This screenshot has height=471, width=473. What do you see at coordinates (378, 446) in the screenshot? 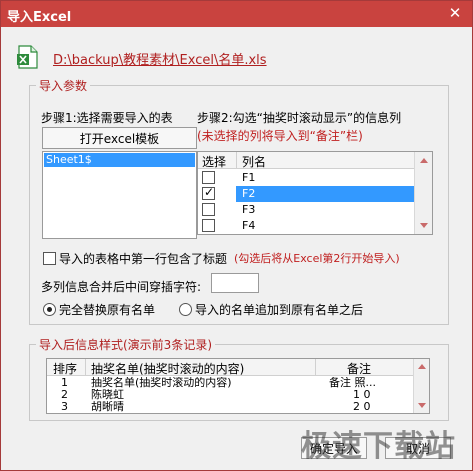
I see `watermark-text: 极速下载站` at bounding box center [378, 446].